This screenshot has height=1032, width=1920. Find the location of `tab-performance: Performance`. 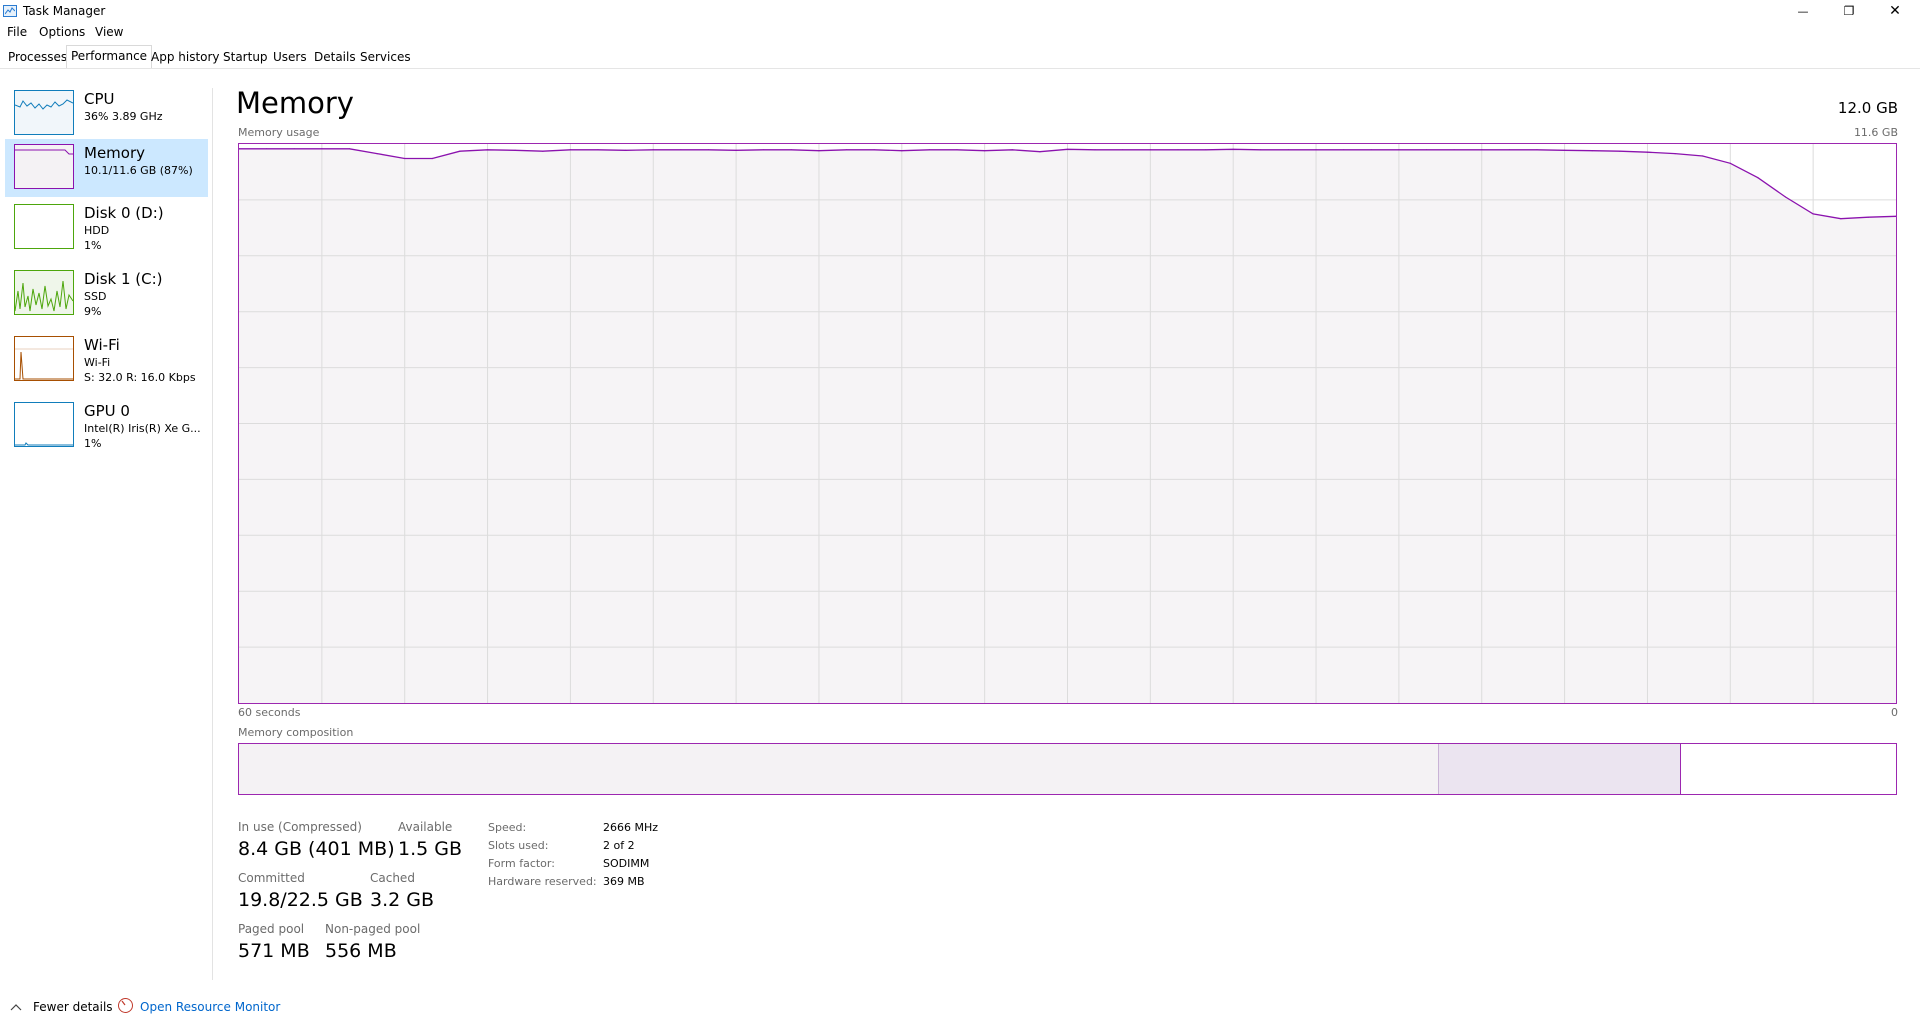

tab-performance: Performance is located at coordinates (109, 56).